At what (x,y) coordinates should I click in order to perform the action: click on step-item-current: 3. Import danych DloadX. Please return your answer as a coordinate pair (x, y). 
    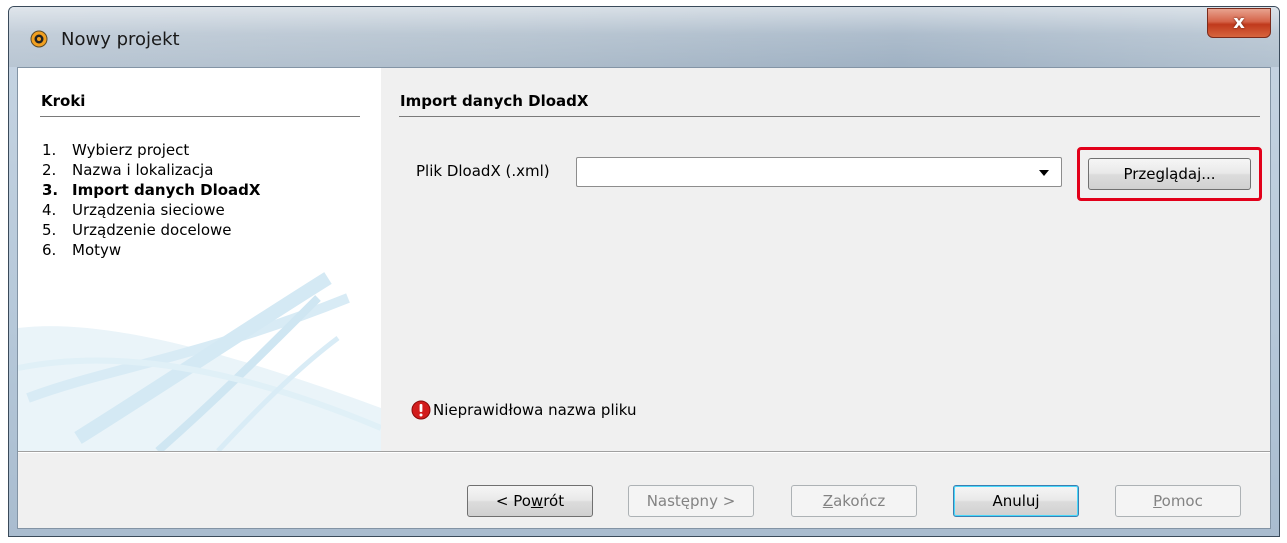
    Looking at the image, I should click on (151, 190).